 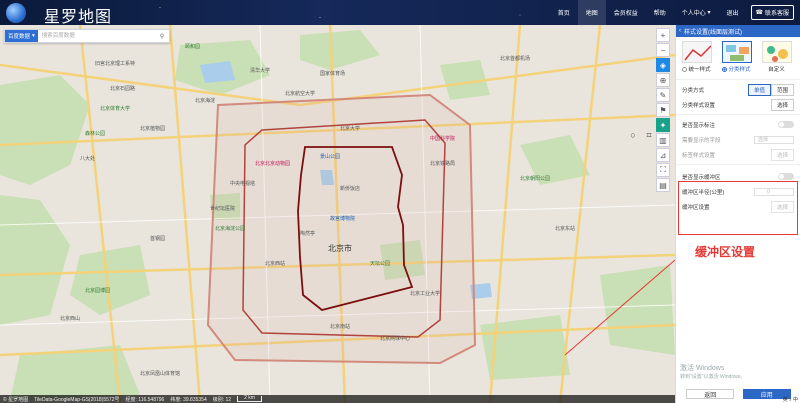 What do you see at coordinates (260, 70) in the screenshot?
I see `poi-label: 清华大学` at bounding box center [260, 70].